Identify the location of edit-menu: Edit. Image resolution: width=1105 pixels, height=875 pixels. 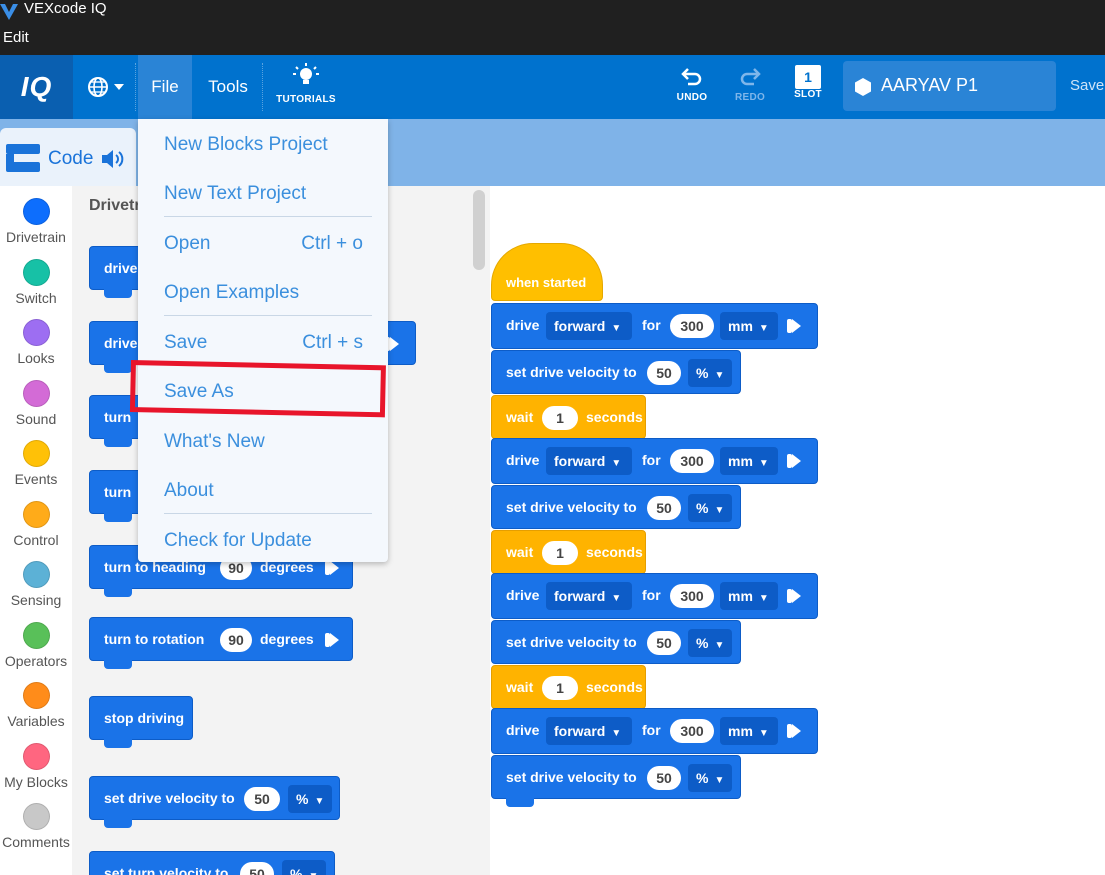
(16, 37).